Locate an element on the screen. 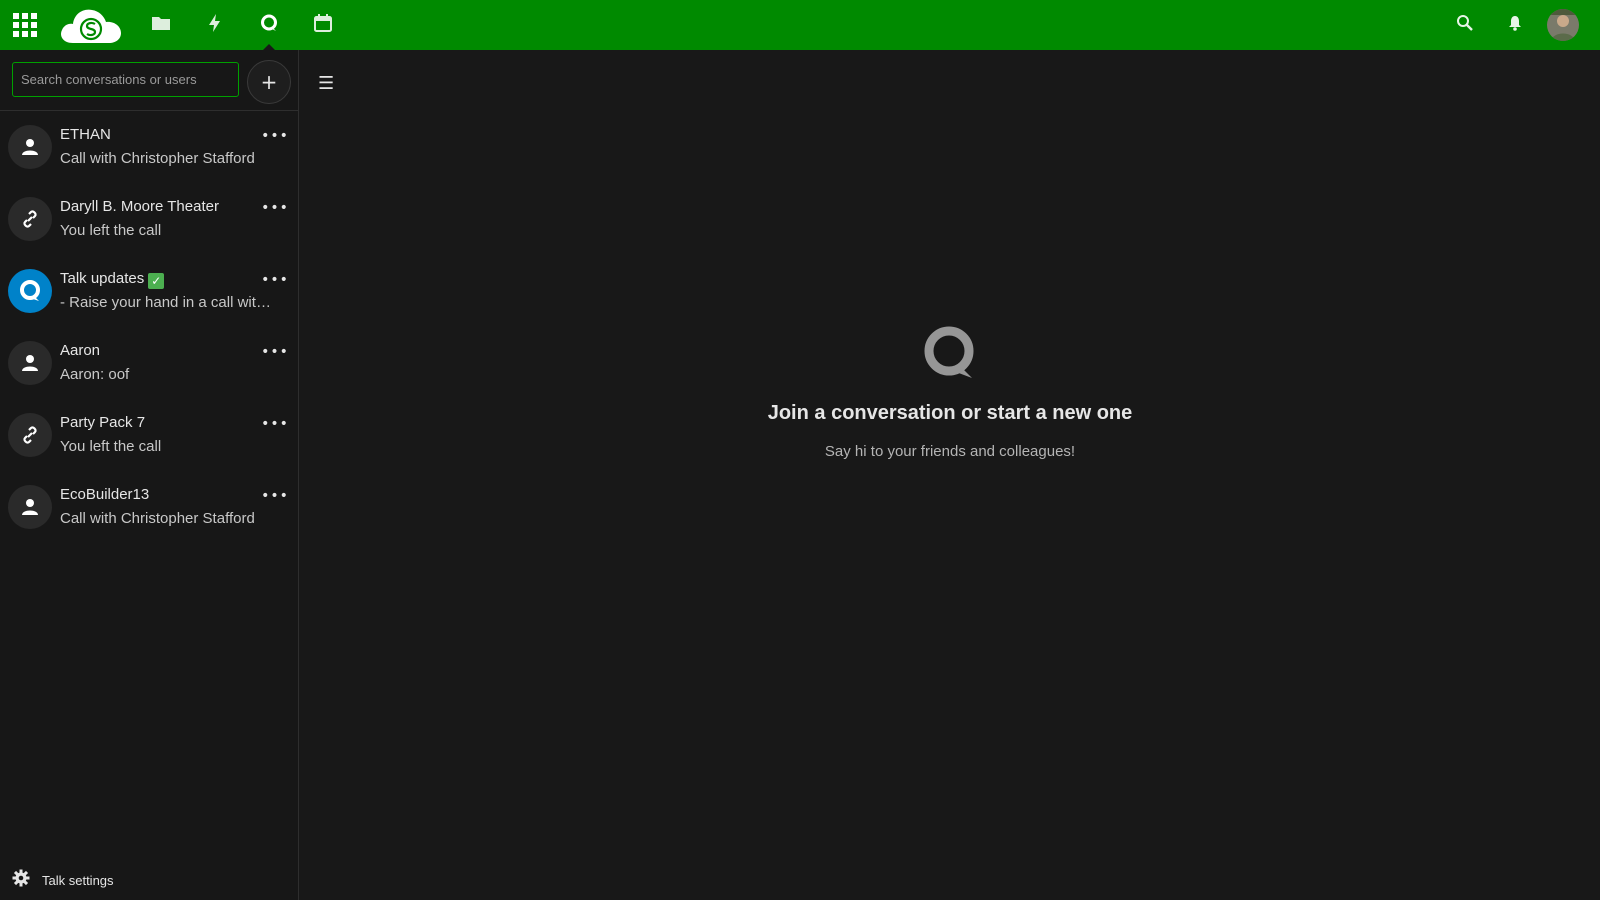 The width and height of the screenshot is (1600, 900). talk-settings-button: Talk settings is located at coordinates (63, 880).